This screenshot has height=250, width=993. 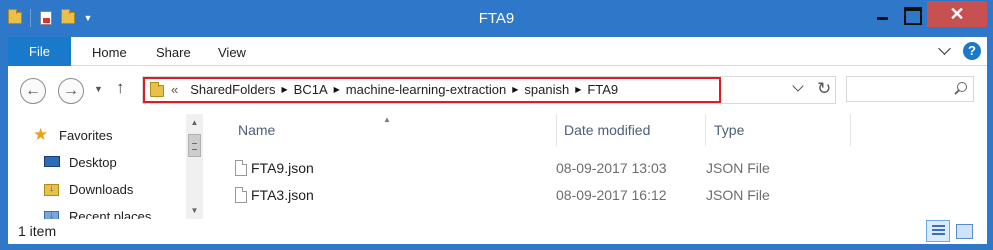 What do you see at coordinates (194, 145) in the screenshot?
I see `scrollbar-thumb` at bounding box center [194, 145].